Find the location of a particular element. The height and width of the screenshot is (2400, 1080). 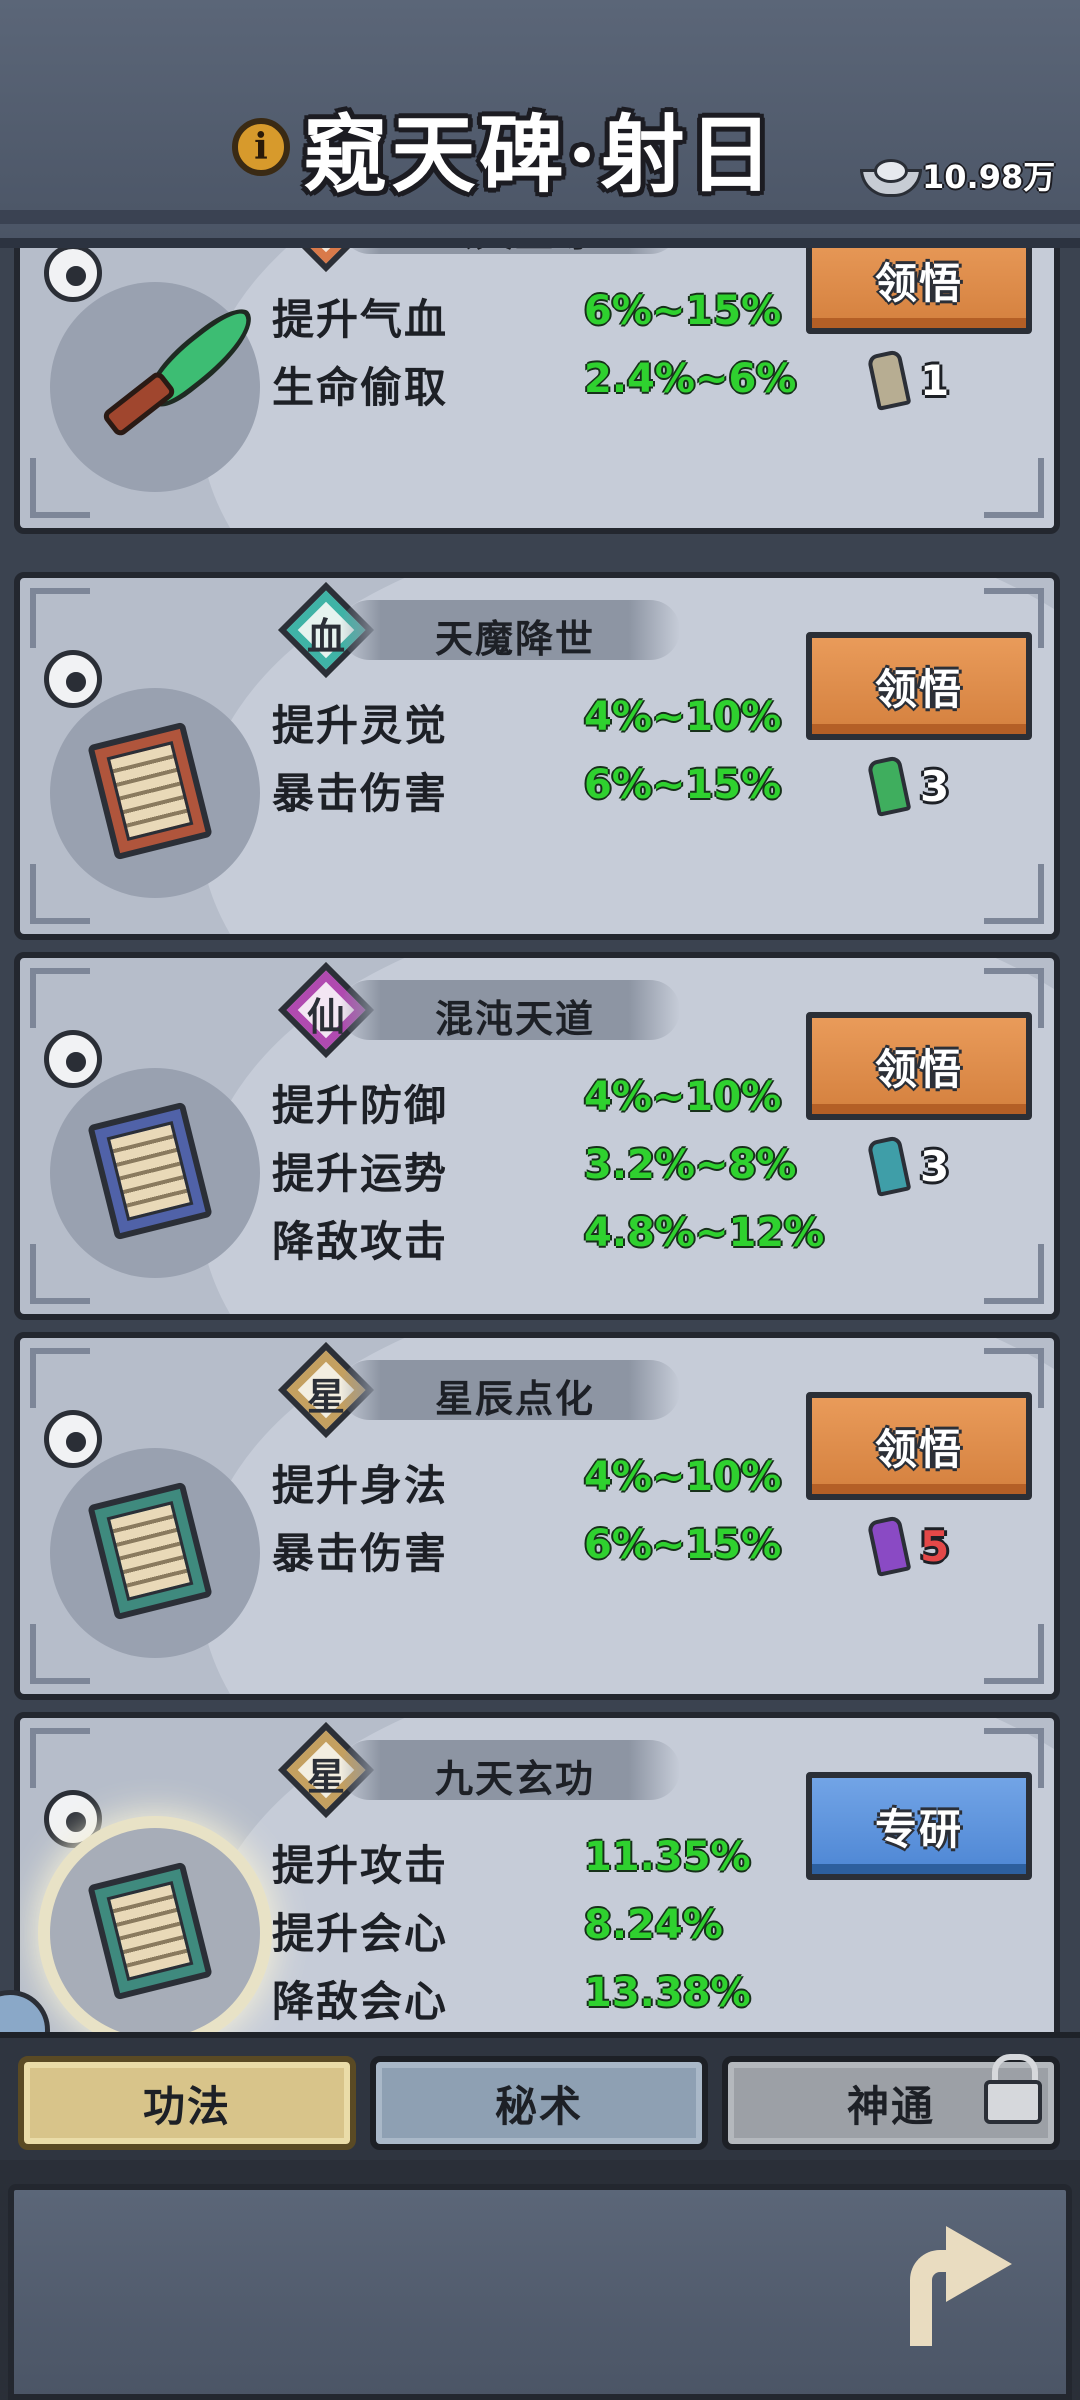

stat-label: 降敌攻击 is located at coordinates (360, 1241).